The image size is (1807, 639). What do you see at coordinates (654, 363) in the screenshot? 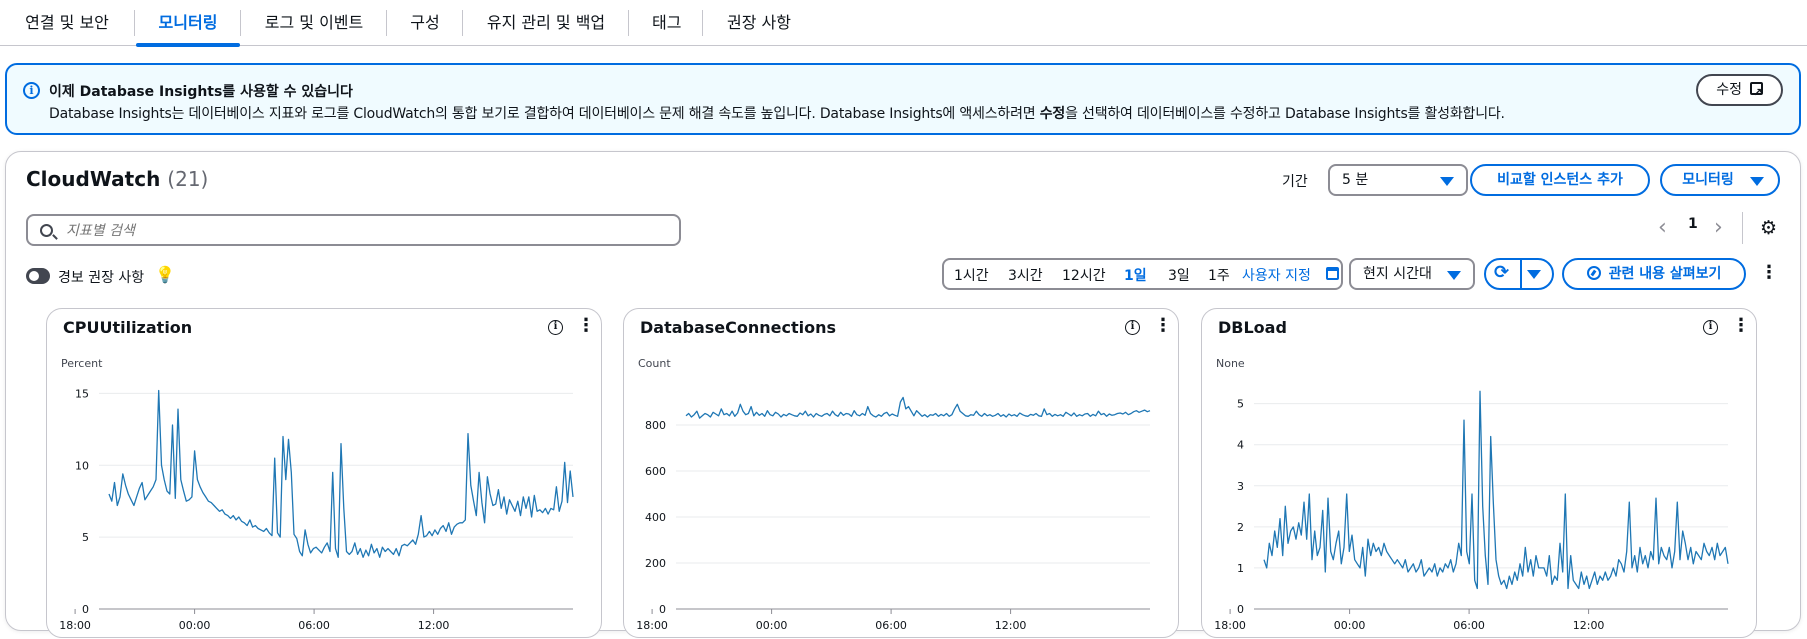
I see `y-axis-label: Count` at bounding box center [654, 363].